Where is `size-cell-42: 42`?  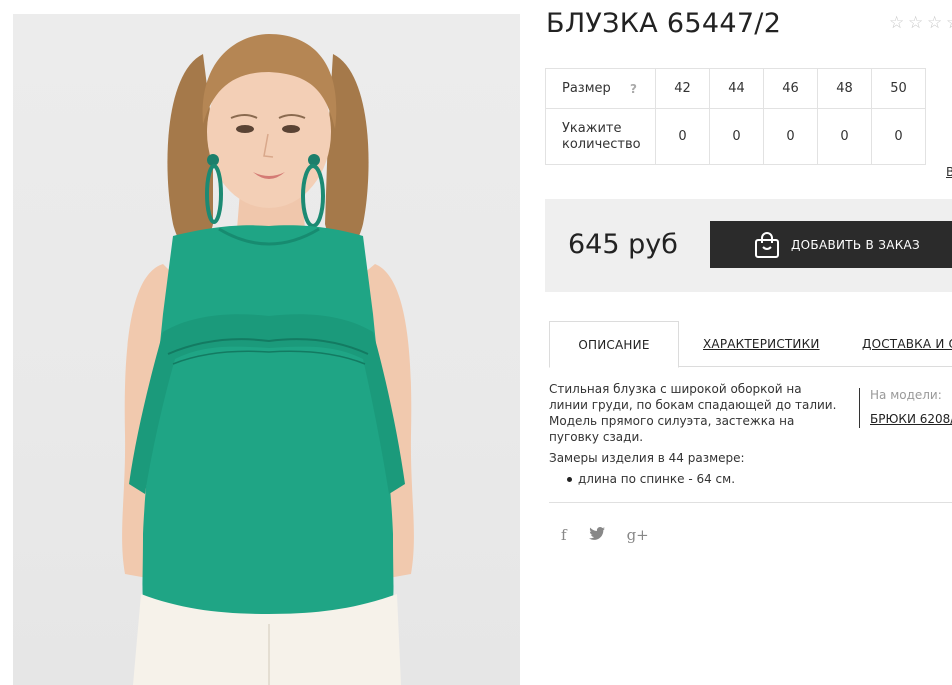 size-cell-42: 42 is located at coordinates (682, 88).